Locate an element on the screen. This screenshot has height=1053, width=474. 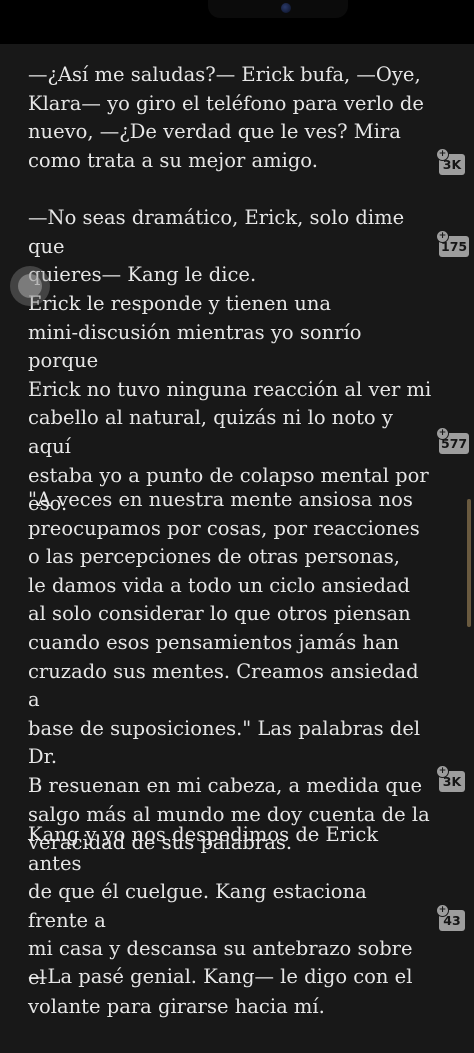
story-paragraph: —La pasé genial. Kang— le digo con el is located at coordinates (230, 977).